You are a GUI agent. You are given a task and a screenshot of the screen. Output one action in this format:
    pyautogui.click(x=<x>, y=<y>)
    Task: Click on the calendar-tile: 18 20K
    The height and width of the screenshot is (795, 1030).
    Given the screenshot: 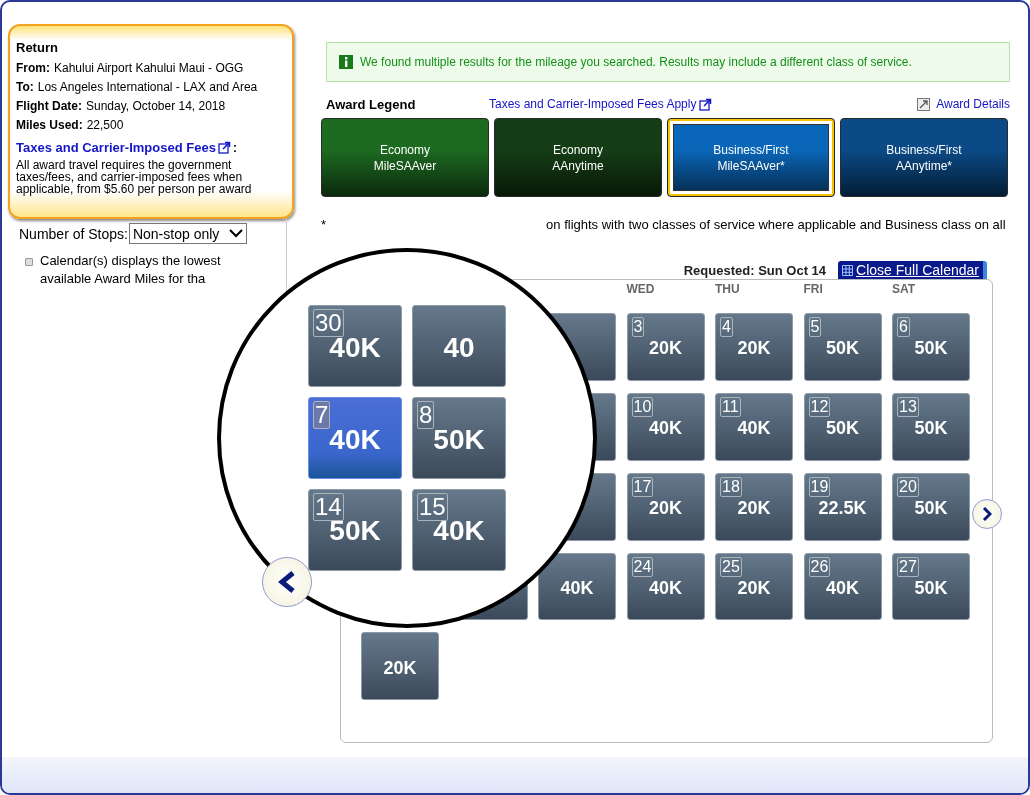 What is the action you would take?
    pyautogui.click(x=754, y=506)
    